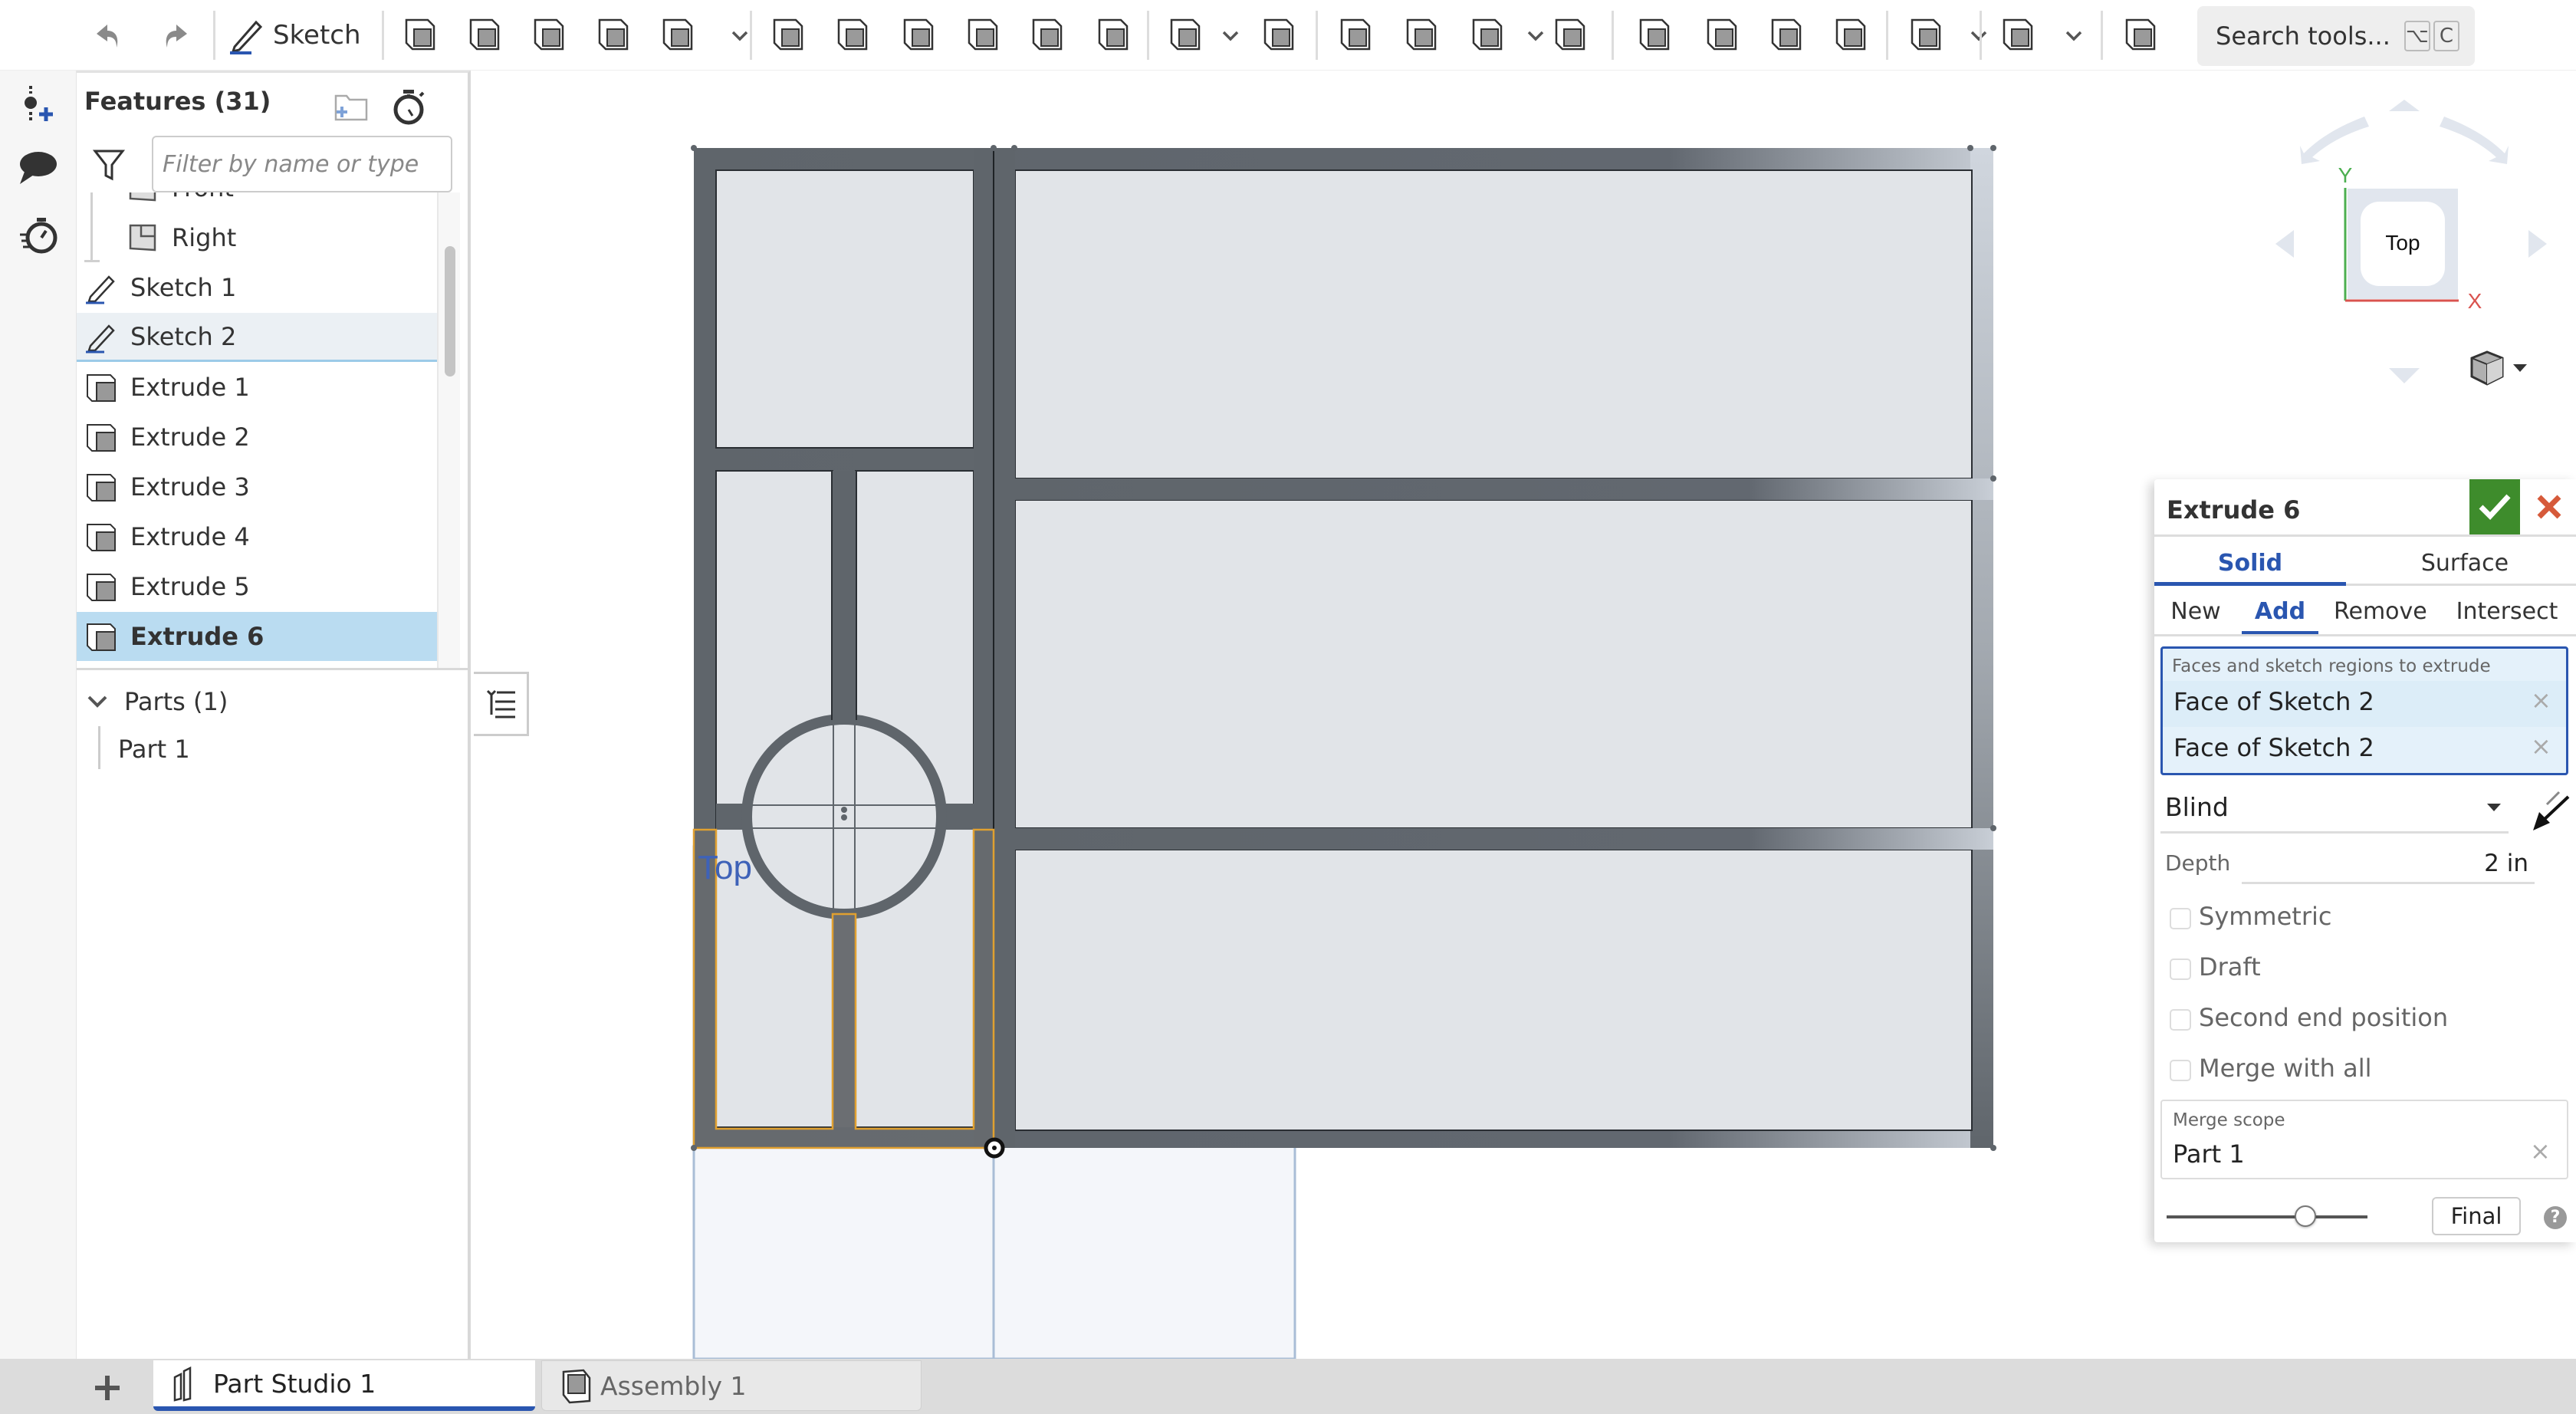 The image size is (2576, 1414). What do you see at coordinates (2507, 611) in the screenshot?
I see `op-intersect: Intersect` at bounding box center [2507, 611].